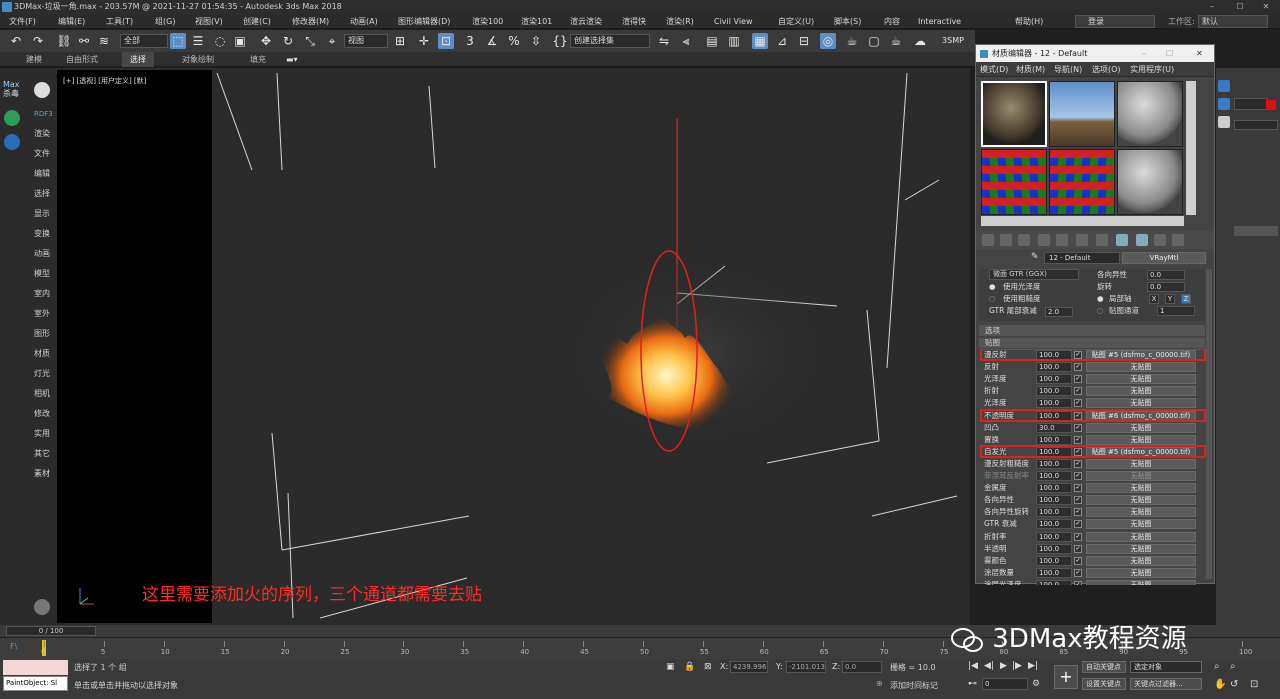 The height and width of the screenshot is (699, 1280). I want to click on me-menu-utilities: 实用程序(U), so click(1152, 69).